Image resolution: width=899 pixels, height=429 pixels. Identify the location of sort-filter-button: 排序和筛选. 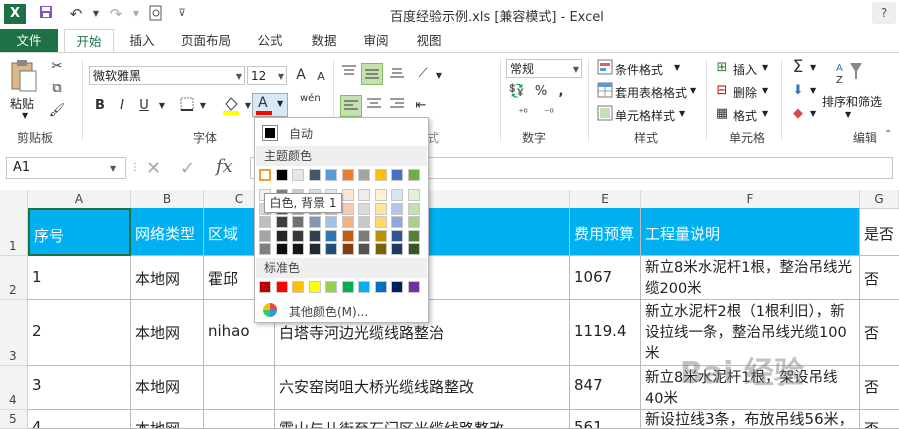
(852, 101).